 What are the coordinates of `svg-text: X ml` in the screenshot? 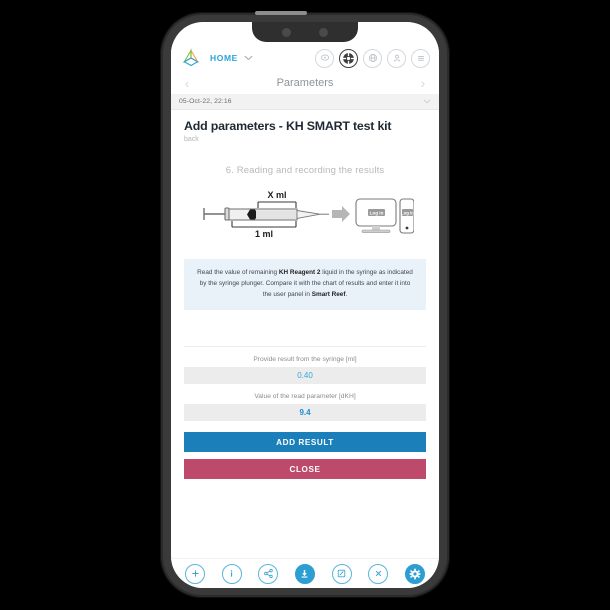 It's located at (276, 195).